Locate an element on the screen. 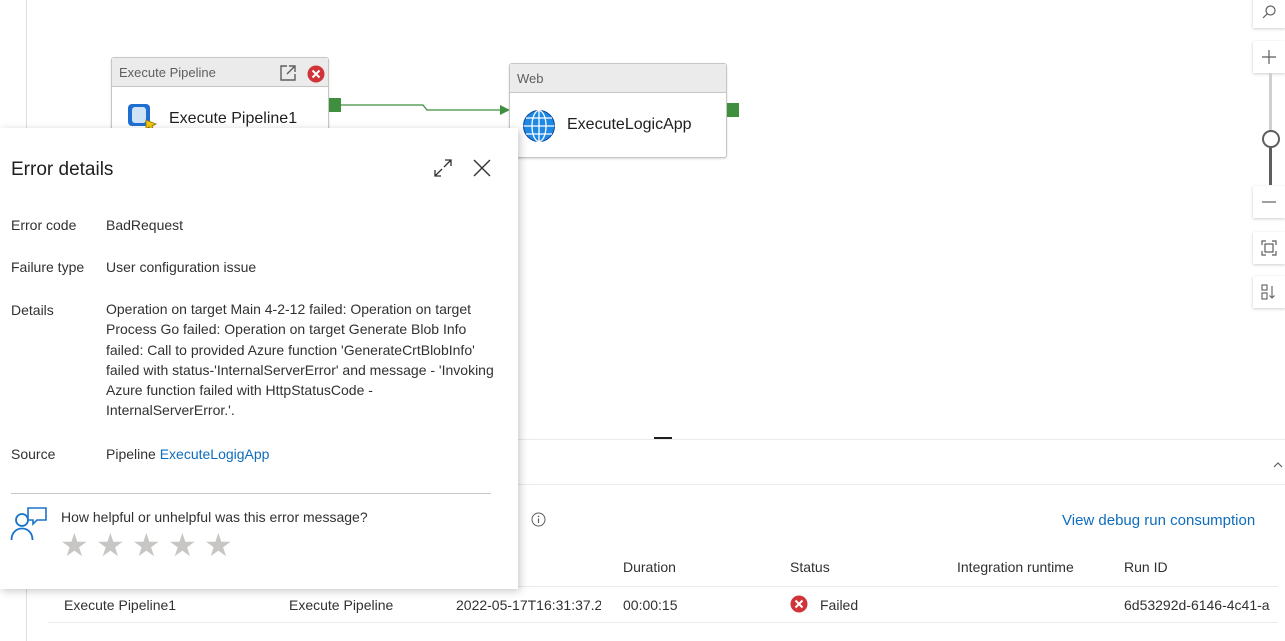 The image size is (1285, 641). failure-type-value: User configuration issue is located at coordinates (181, 267).